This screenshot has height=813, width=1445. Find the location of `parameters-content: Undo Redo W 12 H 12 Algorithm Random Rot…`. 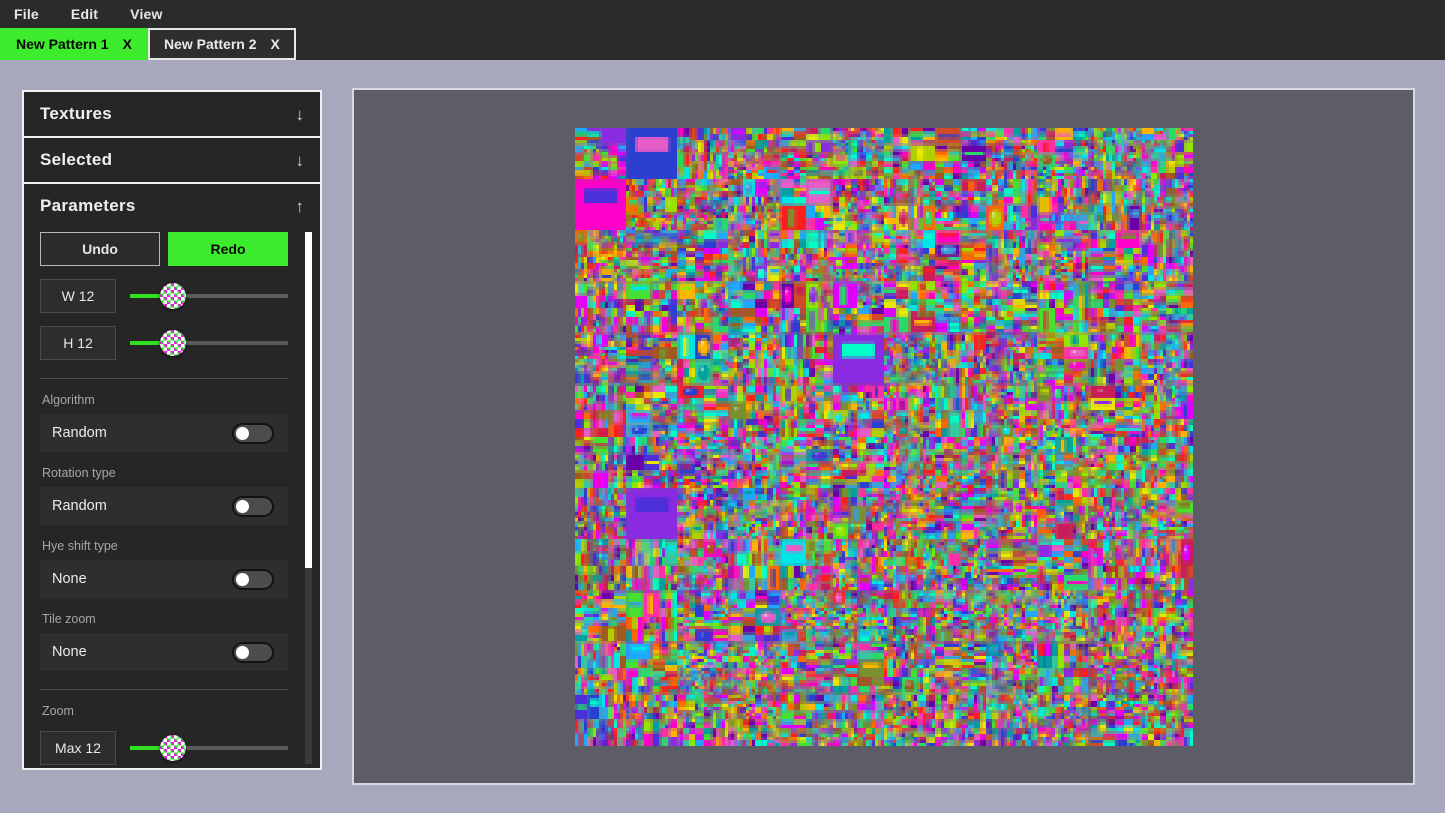

parameters-content: Undo Redo W 12 H 12 Algorithm Random Rot… is located at coordinates (172, 498).